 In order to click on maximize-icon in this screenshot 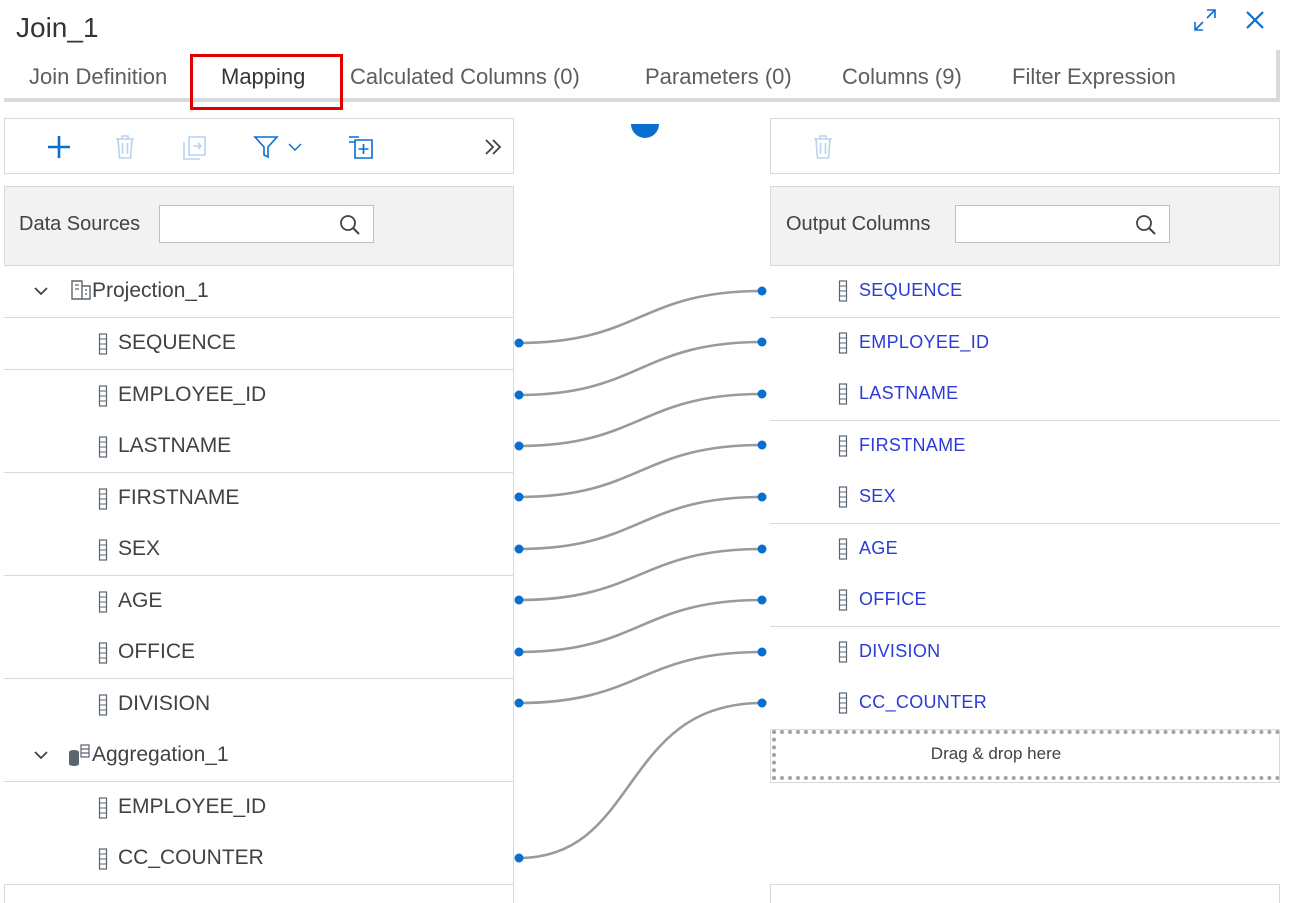, I will do `click(1205, 20)`.